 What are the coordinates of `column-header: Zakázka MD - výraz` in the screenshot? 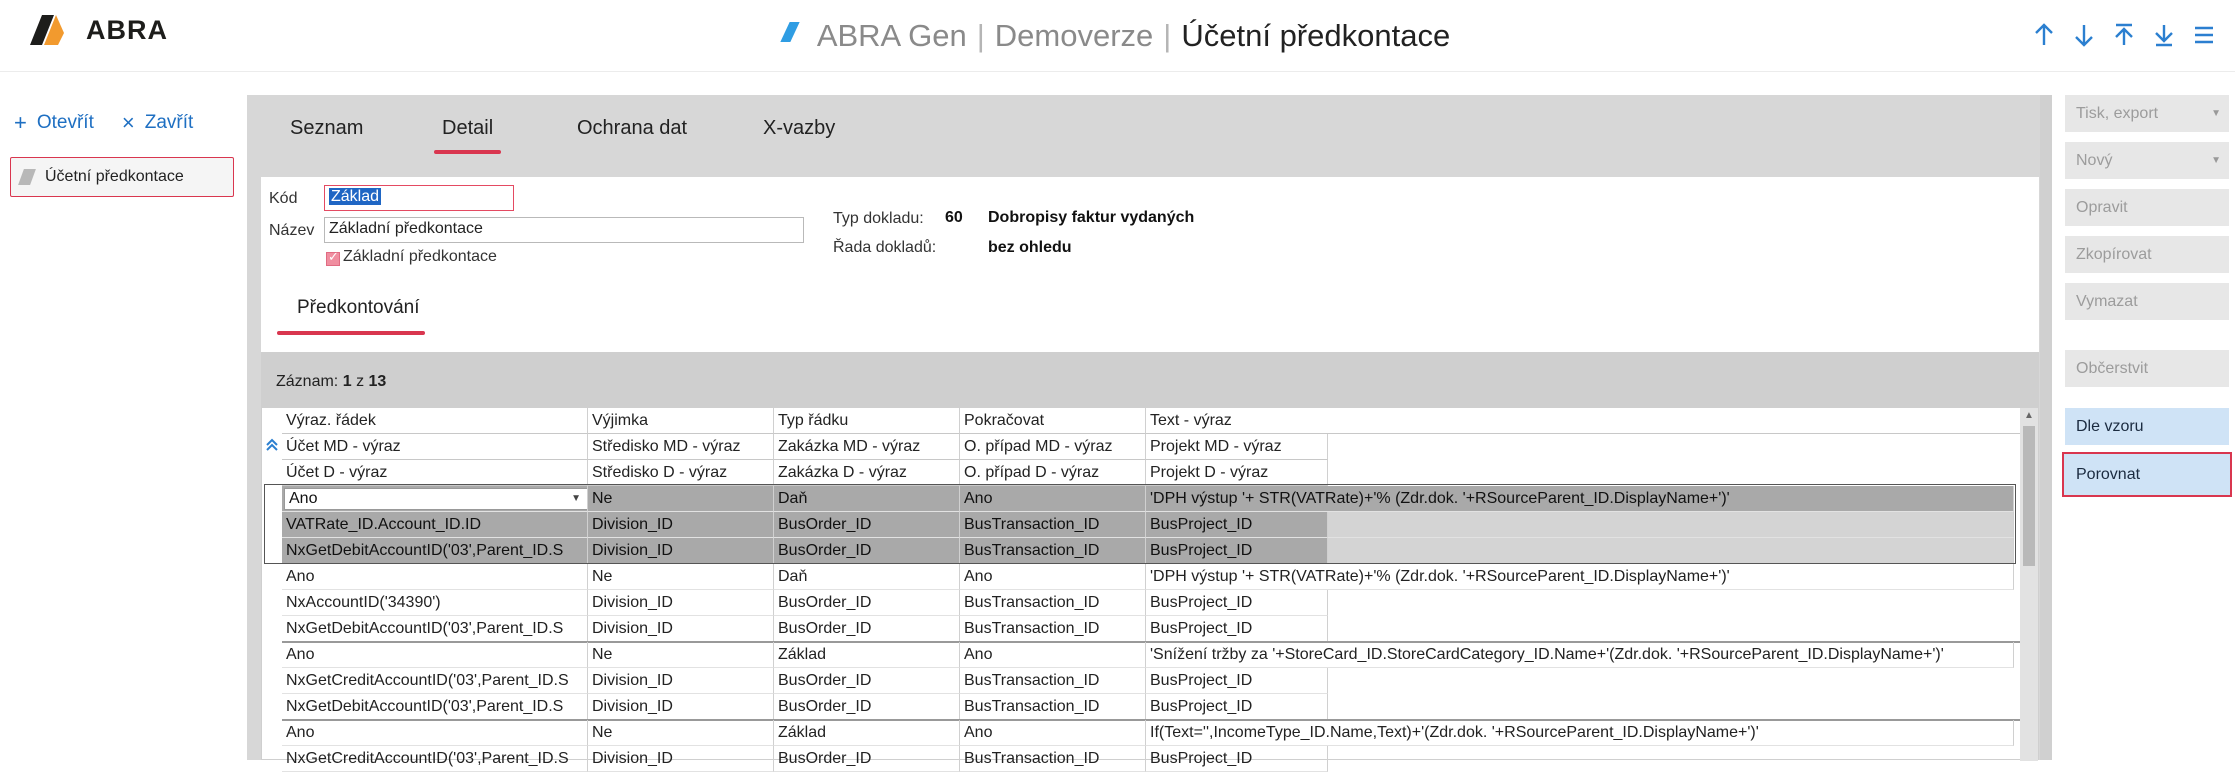 It's located at (867, 447).